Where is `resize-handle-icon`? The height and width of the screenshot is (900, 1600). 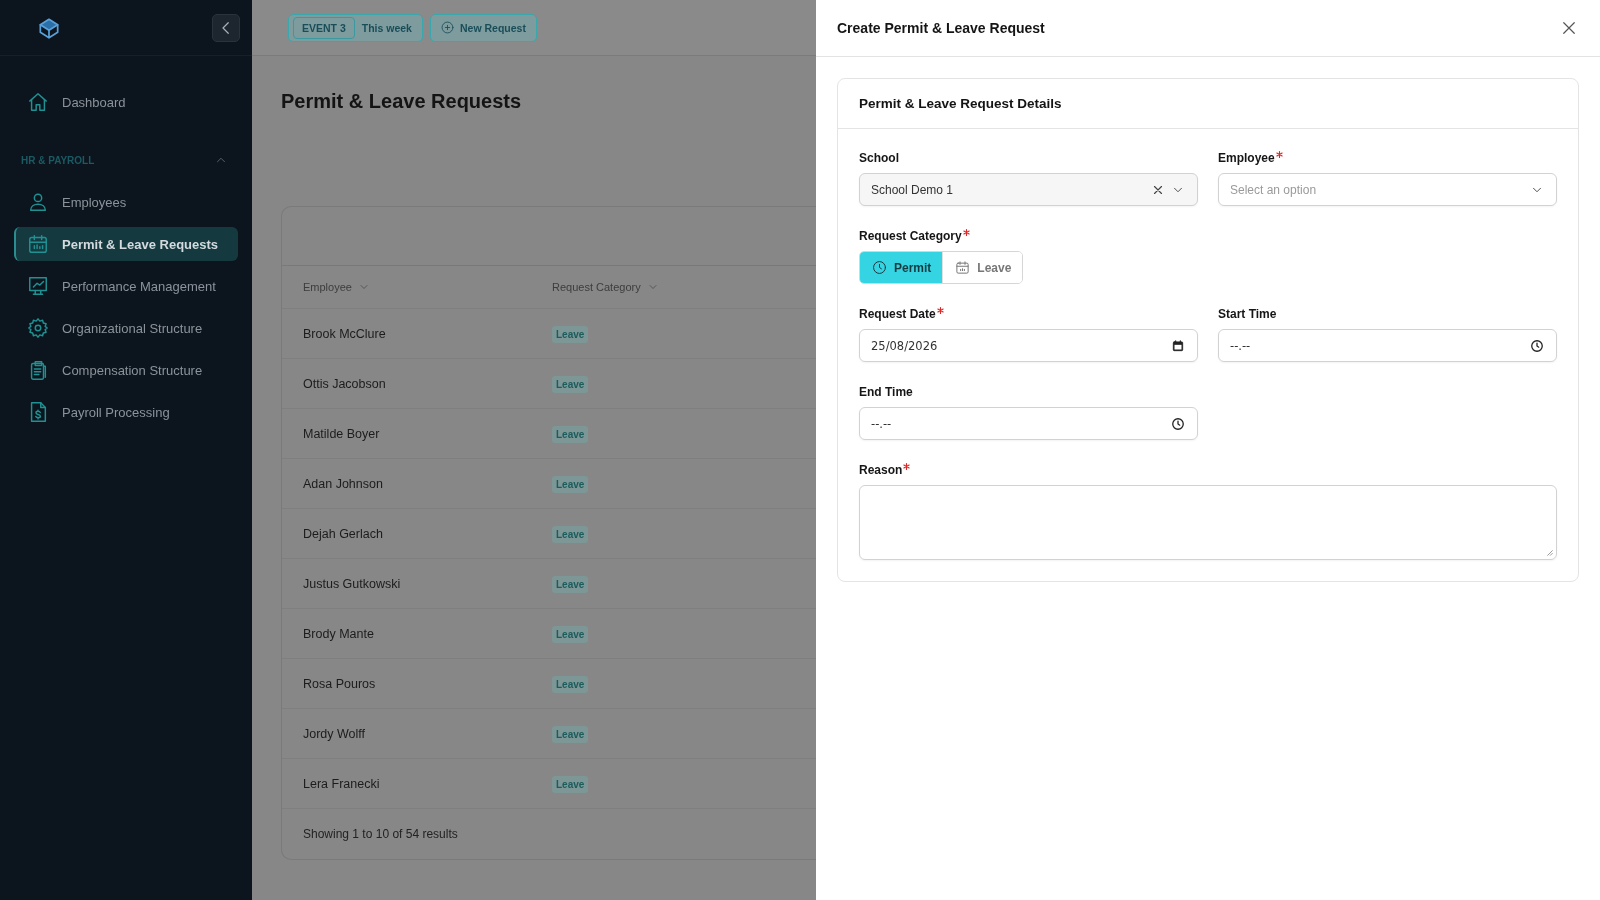
resize-handle-icon is located at coordinates (1549, 552).